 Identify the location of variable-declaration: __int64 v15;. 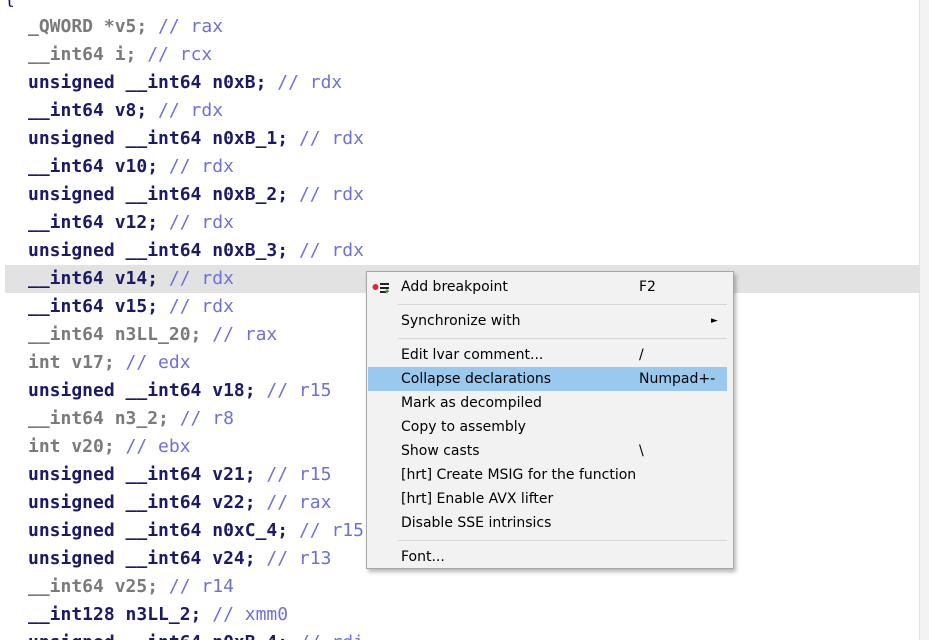
(98, 306).